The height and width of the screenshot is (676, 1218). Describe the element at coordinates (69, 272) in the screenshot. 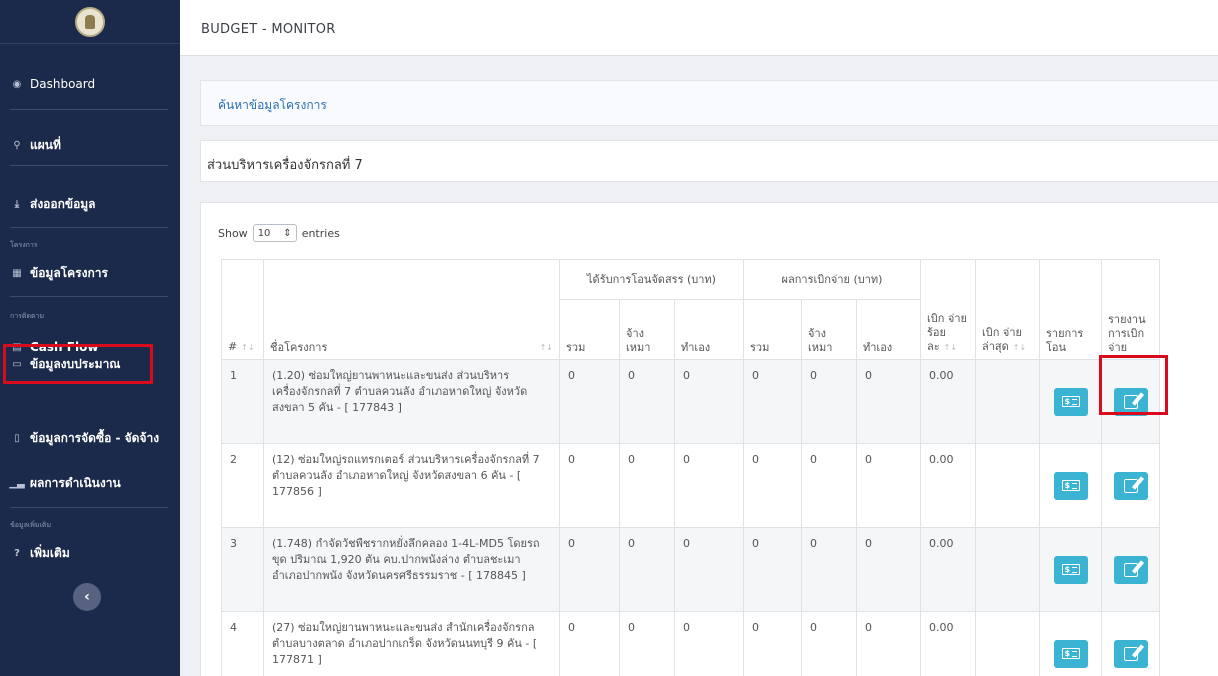

I see `sidebar-item-label: ข้อมูลโครงการ` at that location.